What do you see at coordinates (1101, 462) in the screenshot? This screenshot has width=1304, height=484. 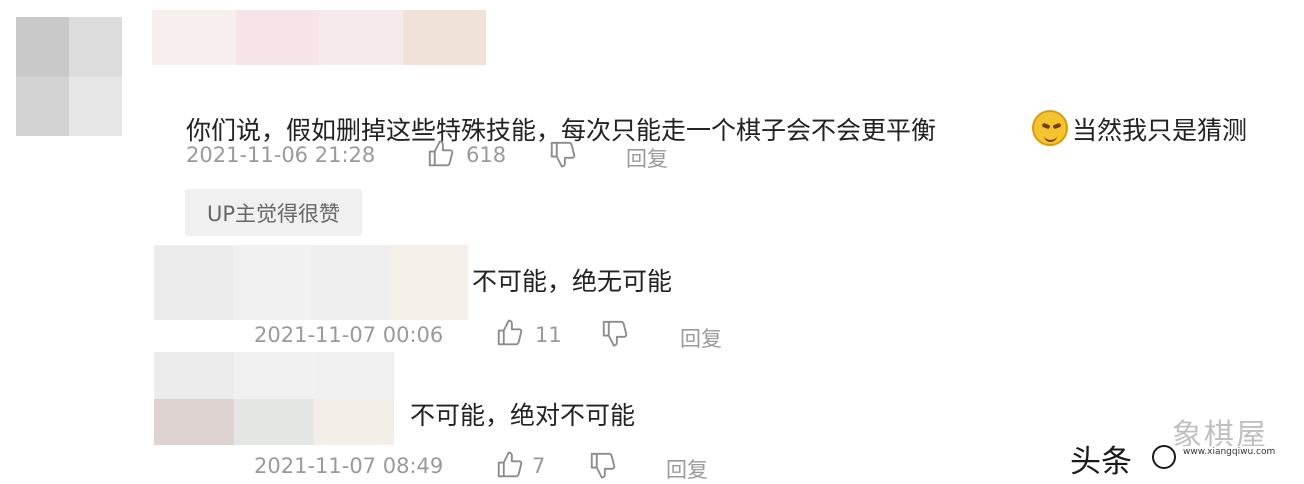 I see `watermark-platform: 头条` at bounding box center [1101, 462].